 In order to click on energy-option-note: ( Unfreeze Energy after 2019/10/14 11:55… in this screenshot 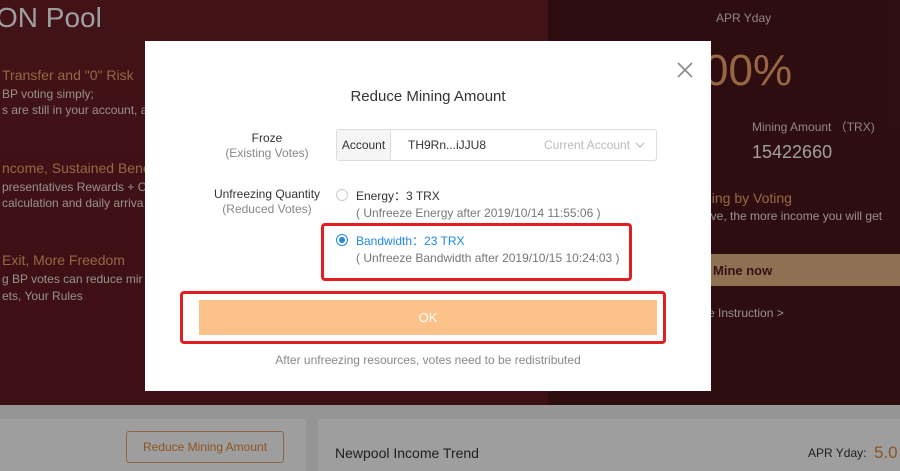, I will do `click(478, 213)`.